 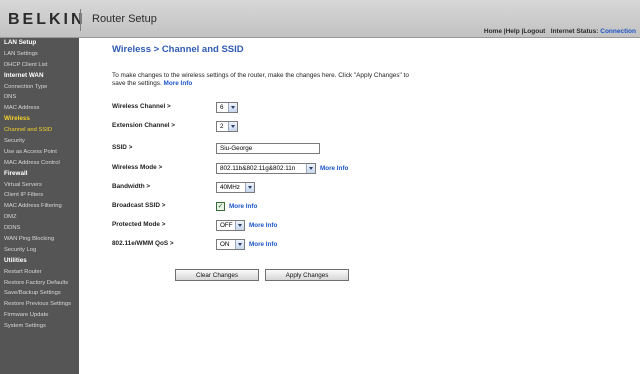 What do you see at coordinates (178, 49) in the screenshot?
I see `page-title: Wireless > Channel and SSID` at bounding box center [178, 49].